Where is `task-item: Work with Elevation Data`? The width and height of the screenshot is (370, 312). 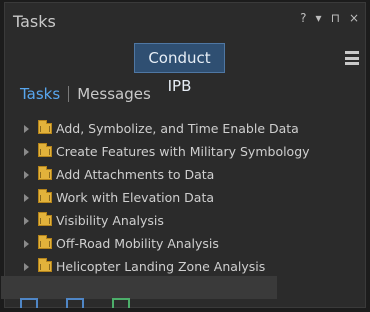
task-item: Work with Elevation Data is located at coordinates (190, 197).